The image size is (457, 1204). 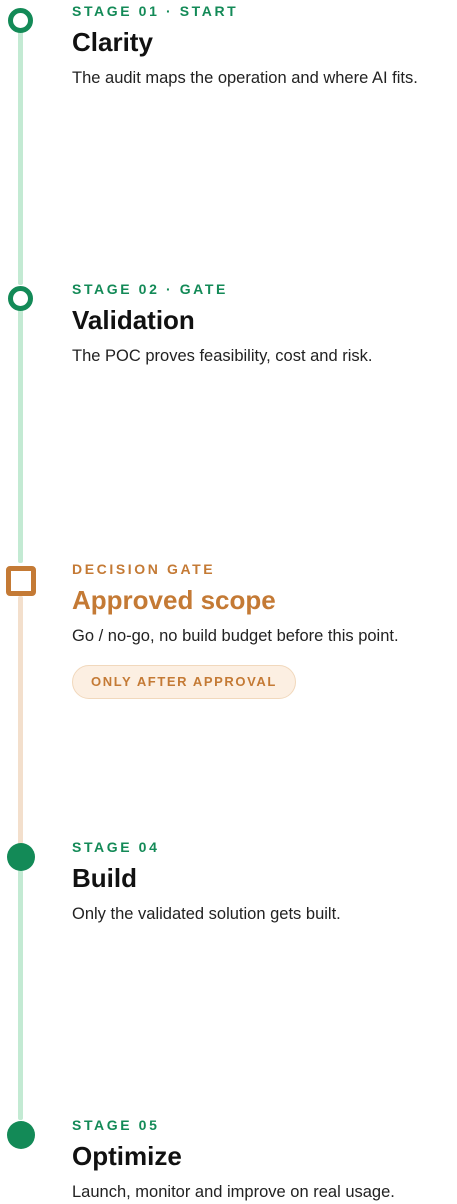 What do you see at coordinates (20, 20) in the screenshot?
I see `stage-01-ring-icon` at bounding box center [20, 20].